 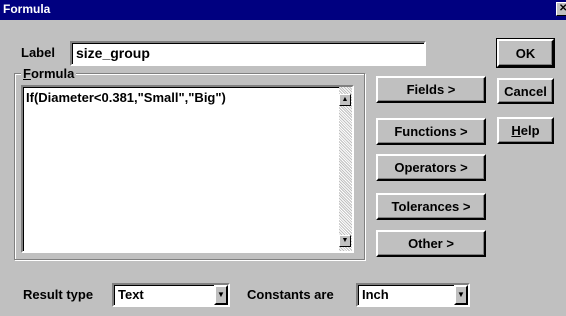 What do you see at coordinates (431, 89) in the screenshot?
I see `fields-button: Fields >` at bounding box center [431, 89].